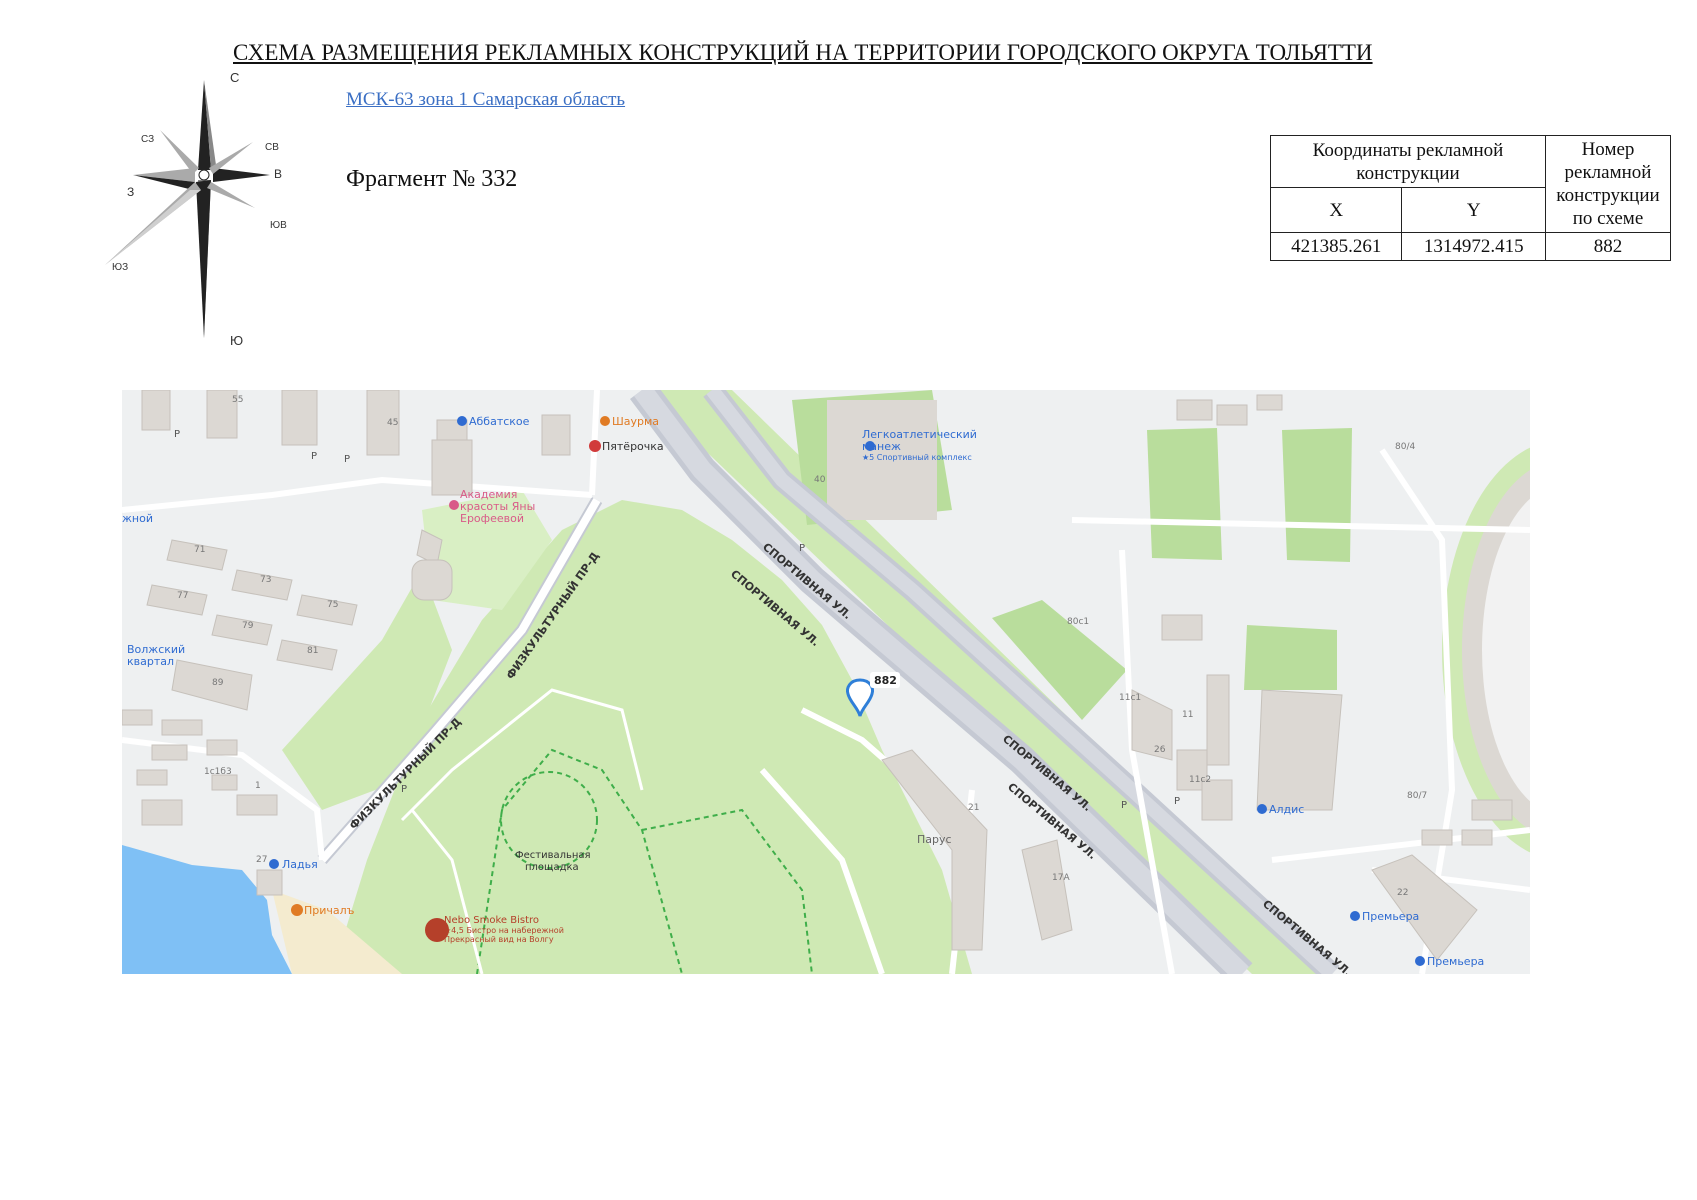 The image size is (1697, 1200). I want to click on x-value: 421385.261, so click(1336, 246).